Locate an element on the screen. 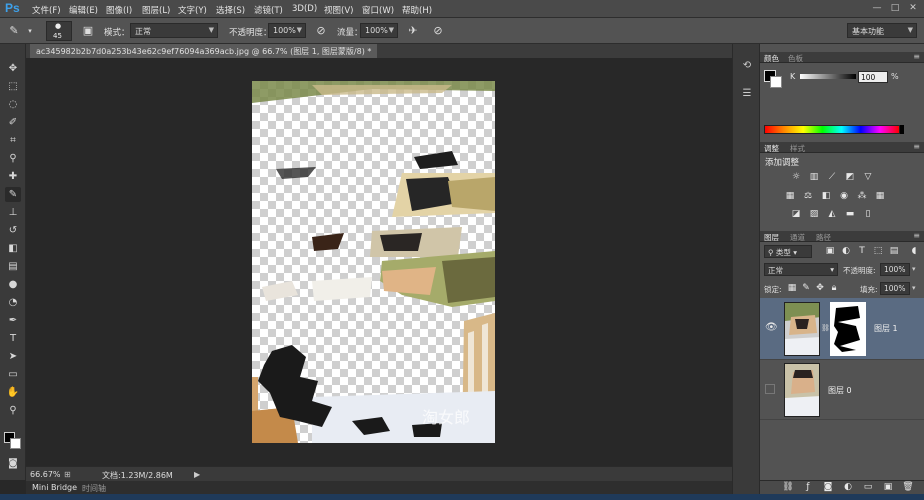  new-adjustment-icon: ◐ is located at coordinates (848, 487).